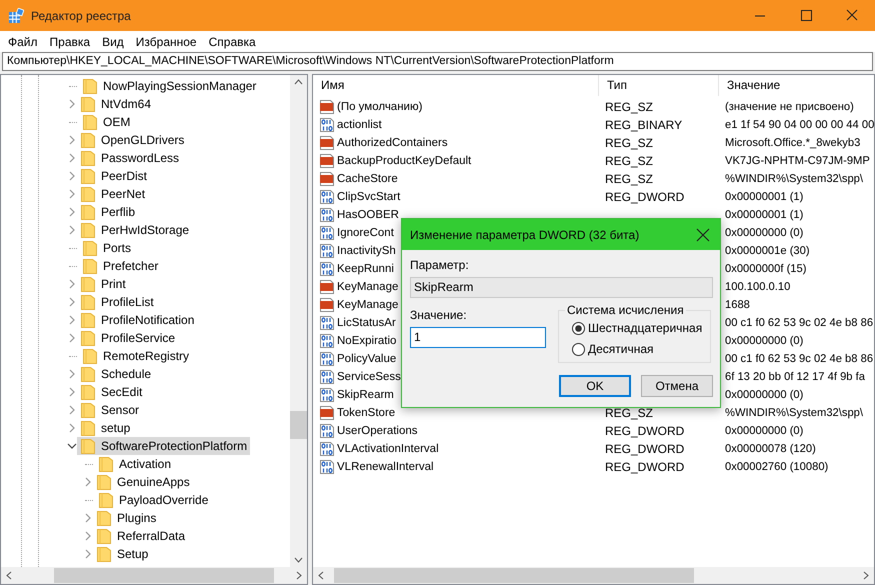 This screenshot has height=585, width=875. I want to click on tree-item: Ports, so click(106, 248).